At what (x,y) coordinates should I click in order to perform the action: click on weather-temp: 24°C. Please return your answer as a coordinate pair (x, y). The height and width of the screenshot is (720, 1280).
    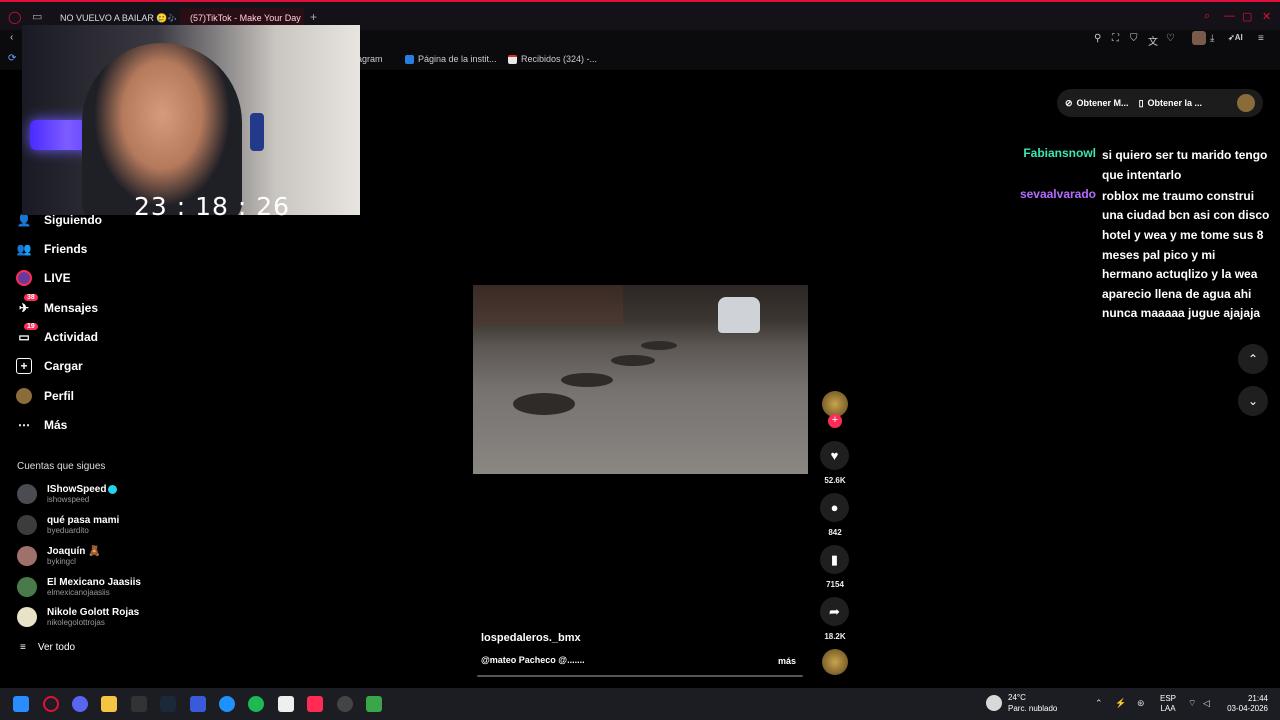
    Looking at the image, I should click on (1017, 697).